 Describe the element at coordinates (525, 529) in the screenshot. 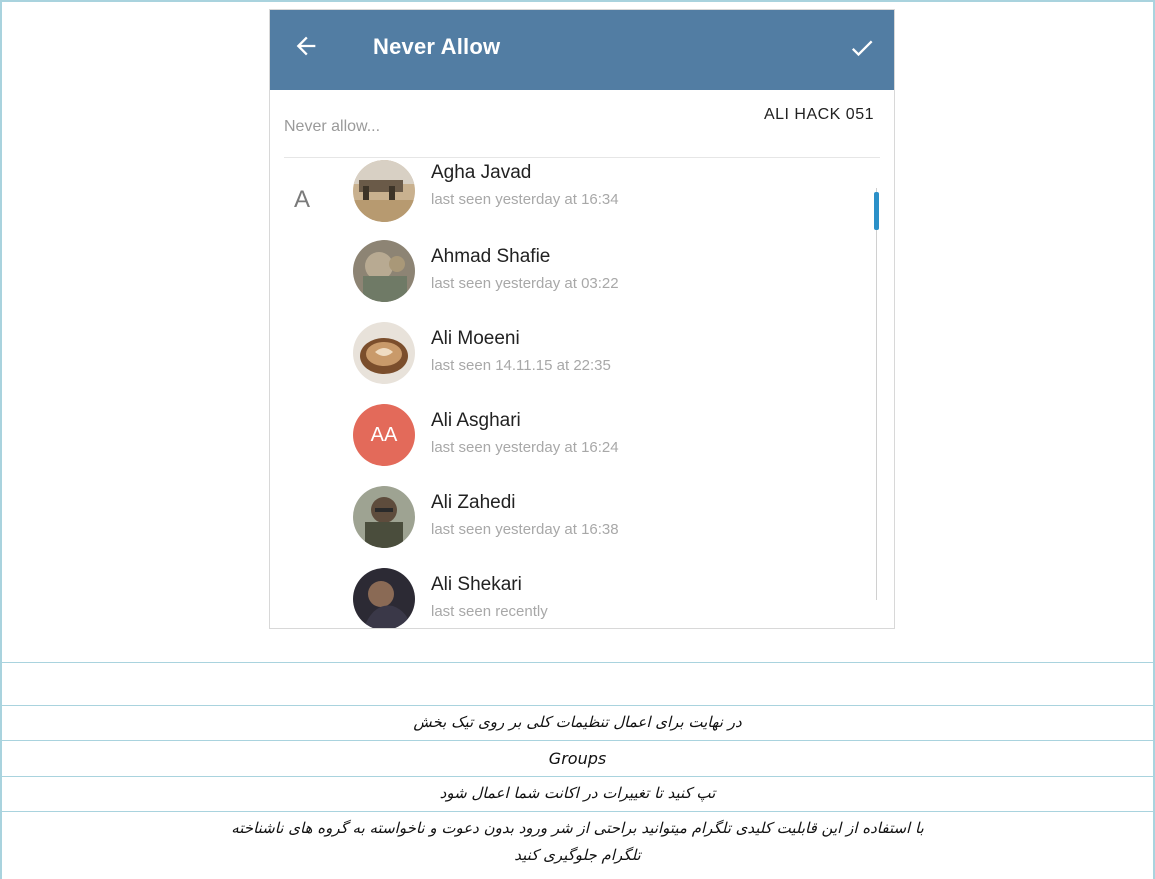

I see `contact-status: last seen yesterday at 16:38` at that location.